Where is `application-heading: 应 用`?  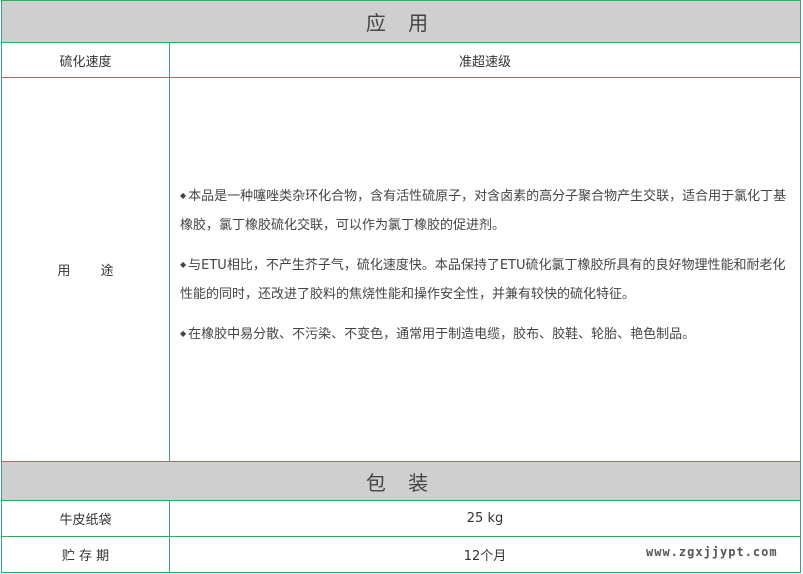 application-heading: 应 用 is located at coordinates (401, 21).